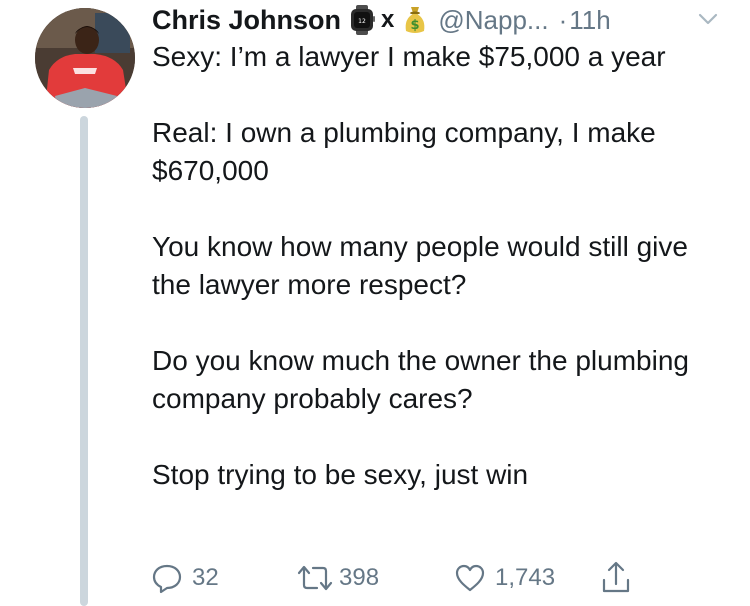 The height and width of the screenshot is (606, 750). I want to click on reply-icon, so click(167, 578).